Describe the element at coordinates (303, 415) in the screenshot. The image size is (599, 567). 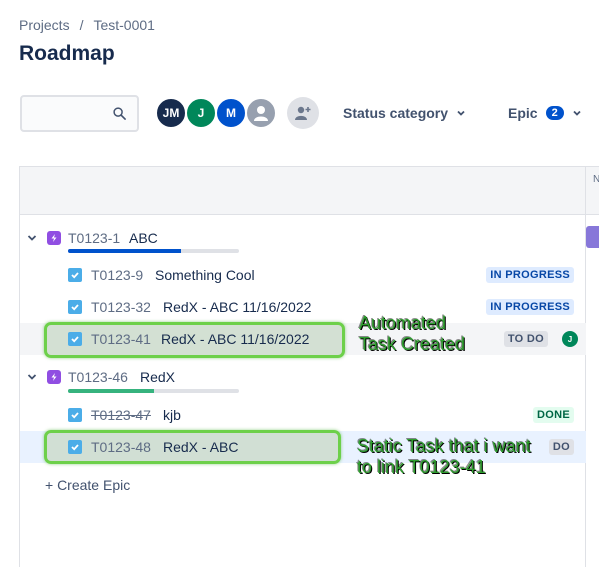
I see `issue-row: T0123-47 kjb DONE` at that location.